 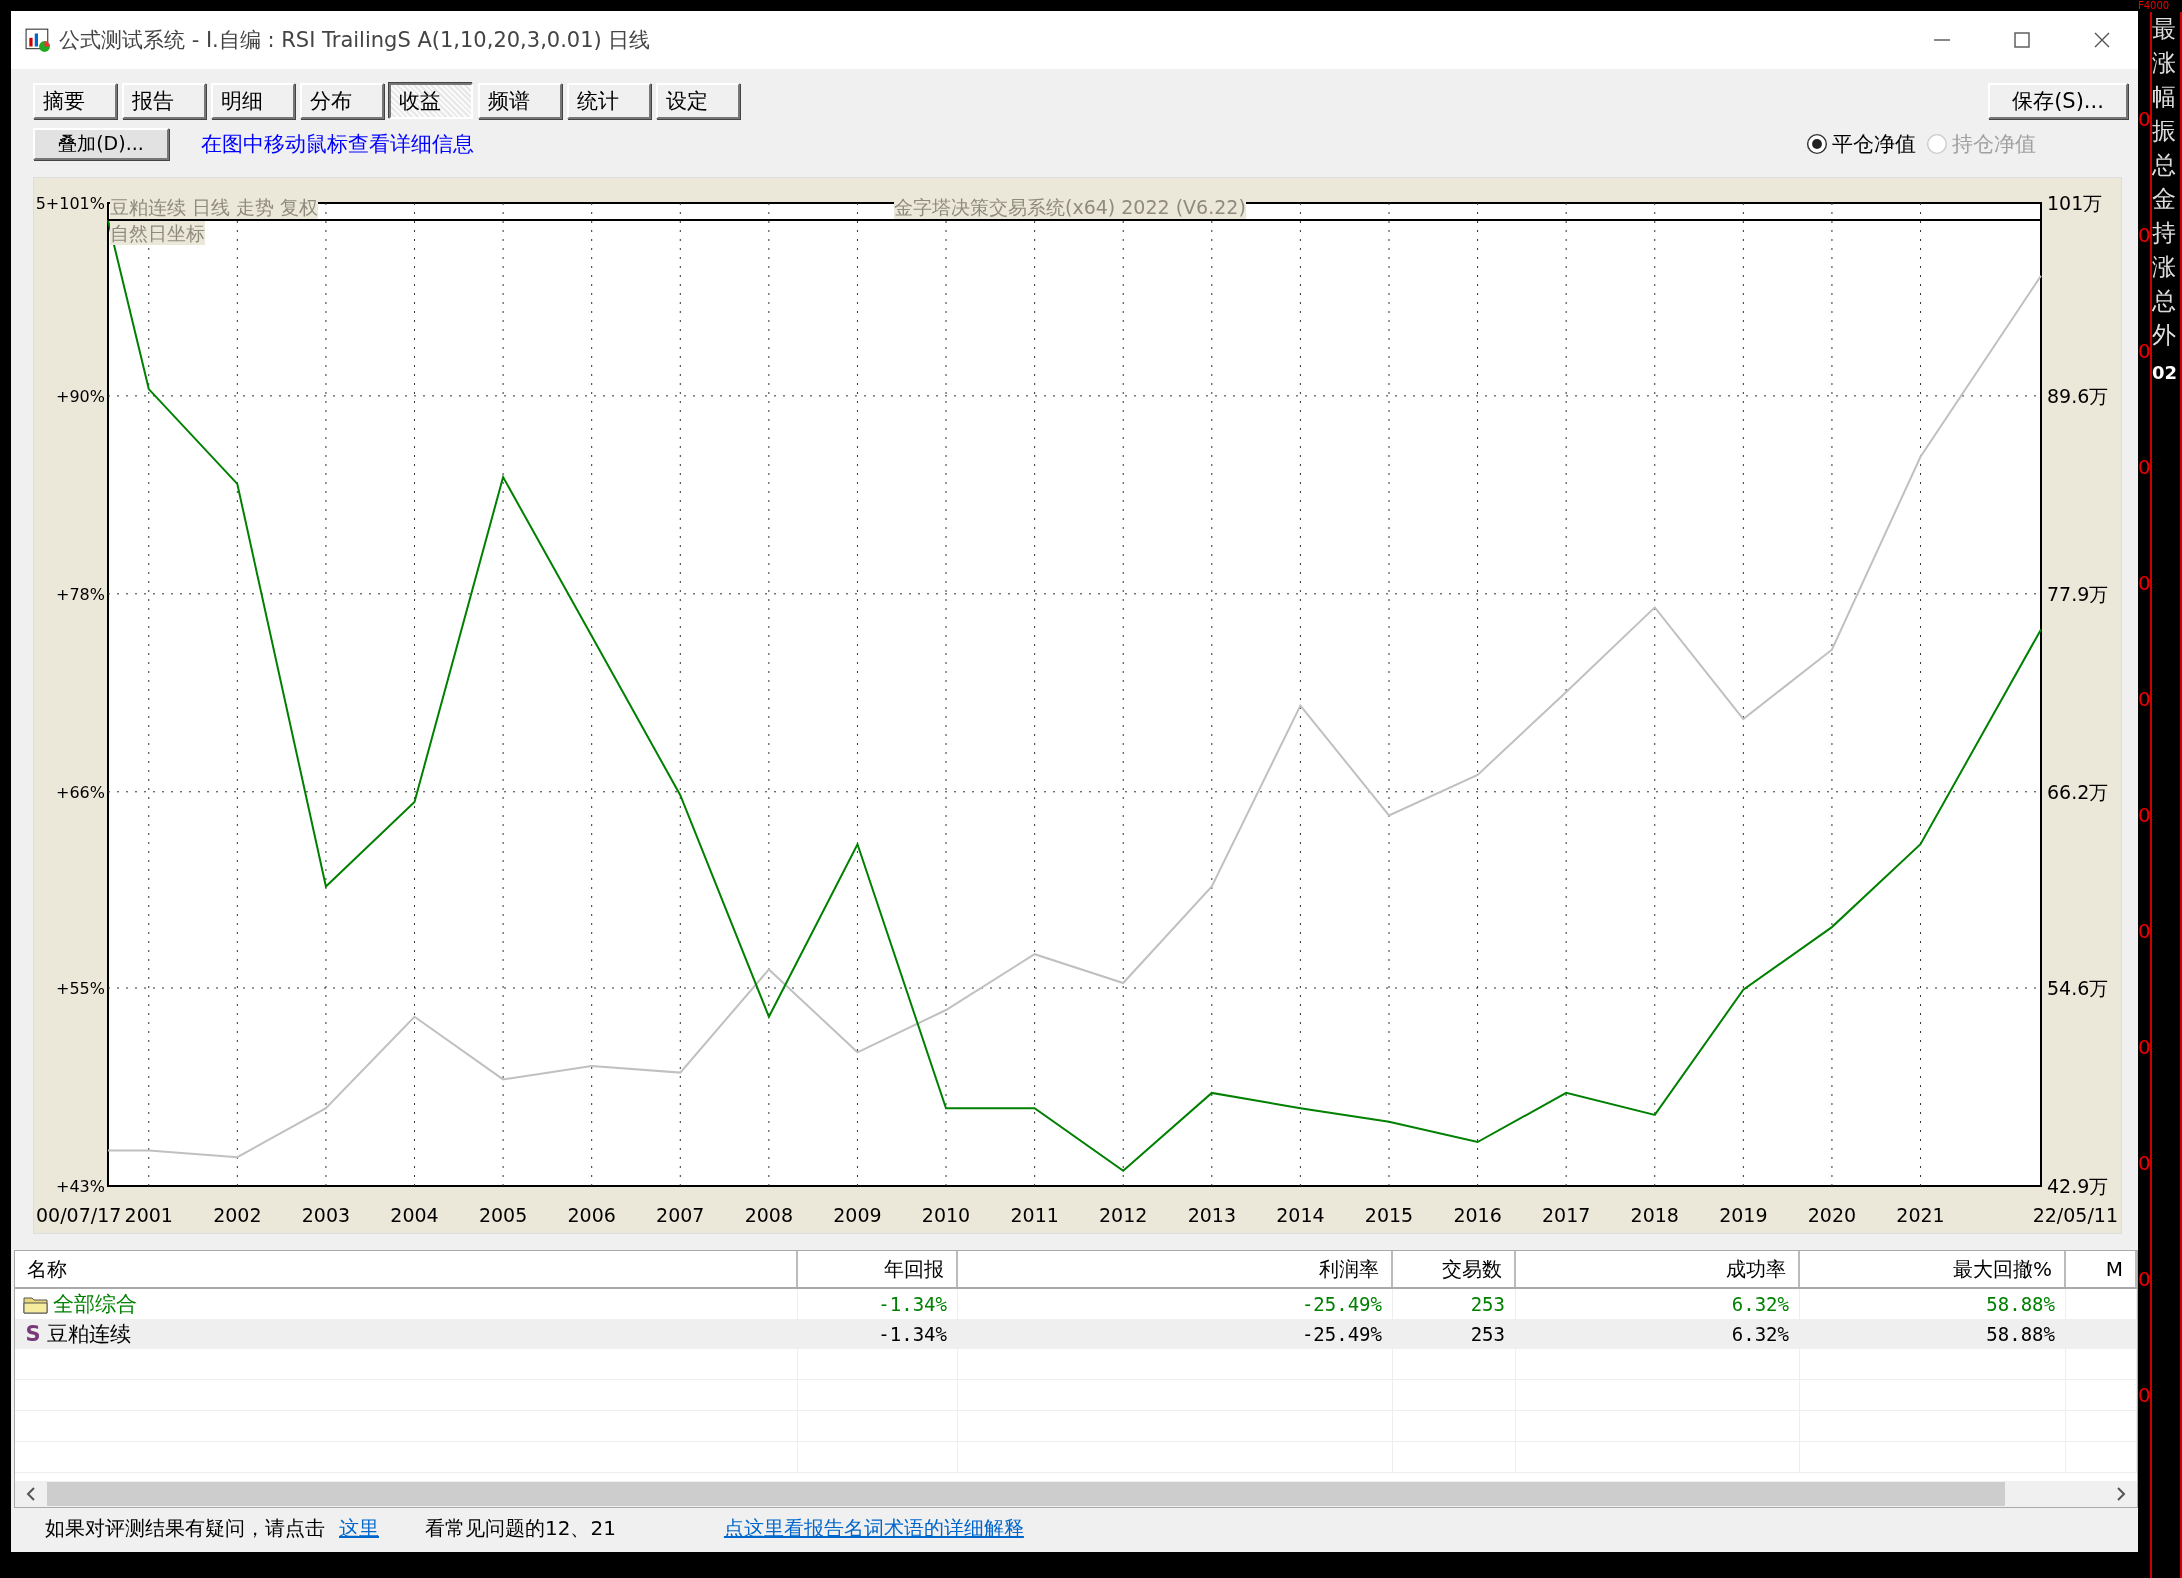 What do you see at coordinates (1933, 1269) in the screenshot?
I see `column-header: 最大回撤%` at bounding box center [1933, 1269].